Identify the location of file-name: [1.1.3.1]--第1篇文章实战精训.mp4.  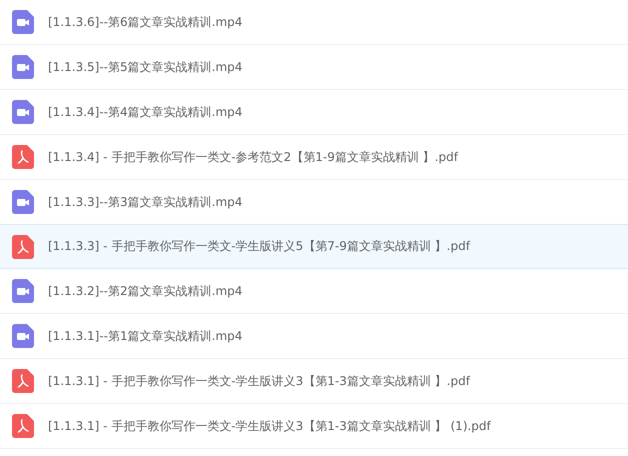
(145, 336).